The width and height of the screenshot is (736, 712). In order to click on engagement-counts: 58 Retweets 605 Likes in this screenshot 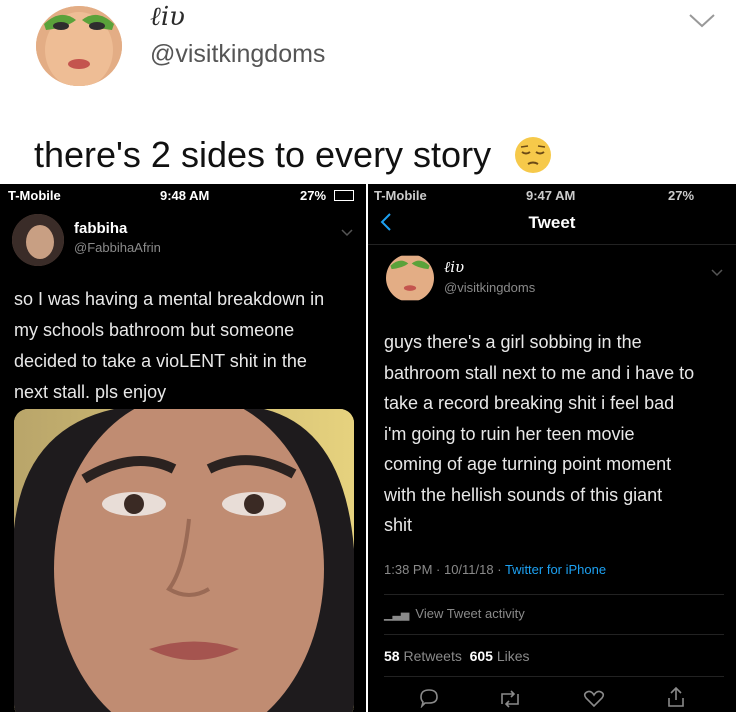, I will do `click(457, 656)`.